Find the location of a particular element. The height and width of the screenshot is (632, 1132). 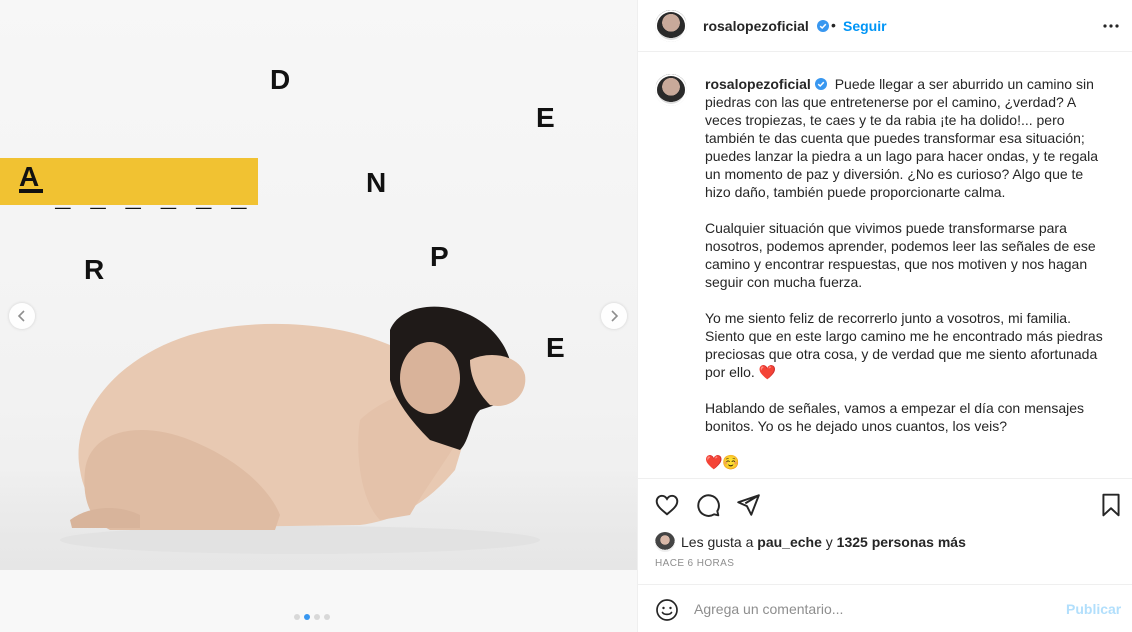

caption-username: rosalopezoficial is located at coordinates (766, 84).